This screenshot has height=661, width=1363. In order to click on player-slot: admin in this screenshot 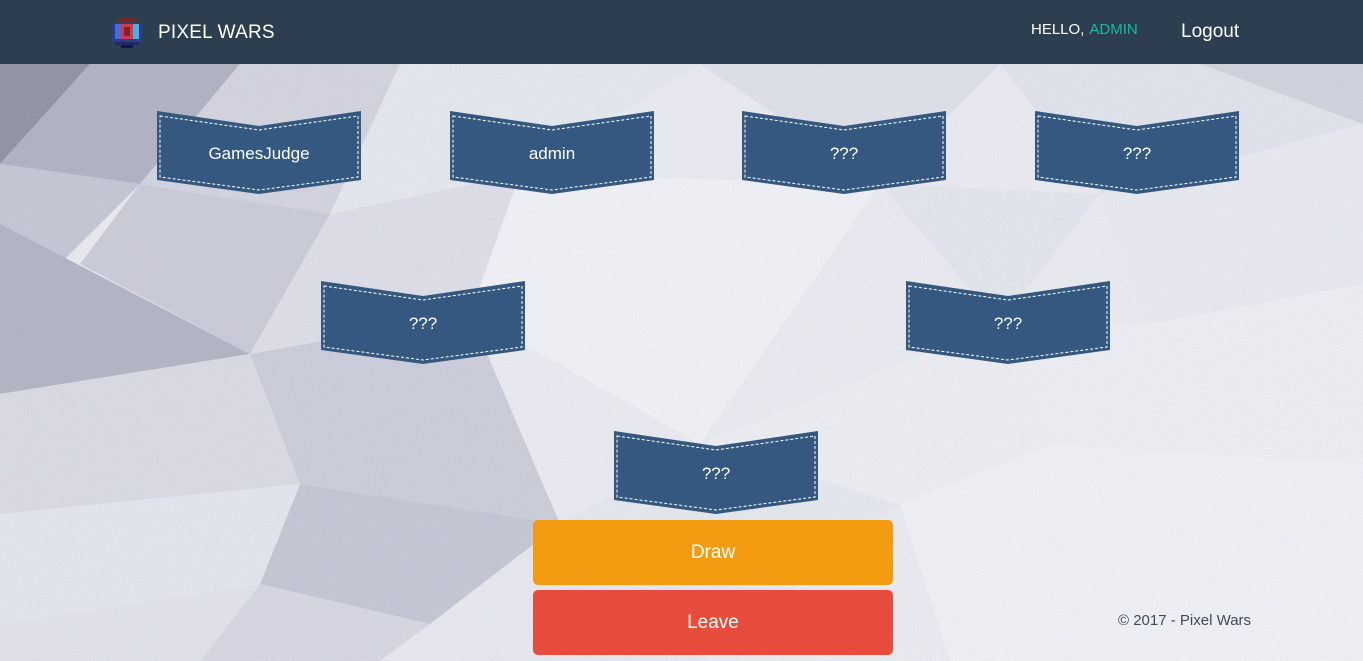, I will do `click(552, 153)`.